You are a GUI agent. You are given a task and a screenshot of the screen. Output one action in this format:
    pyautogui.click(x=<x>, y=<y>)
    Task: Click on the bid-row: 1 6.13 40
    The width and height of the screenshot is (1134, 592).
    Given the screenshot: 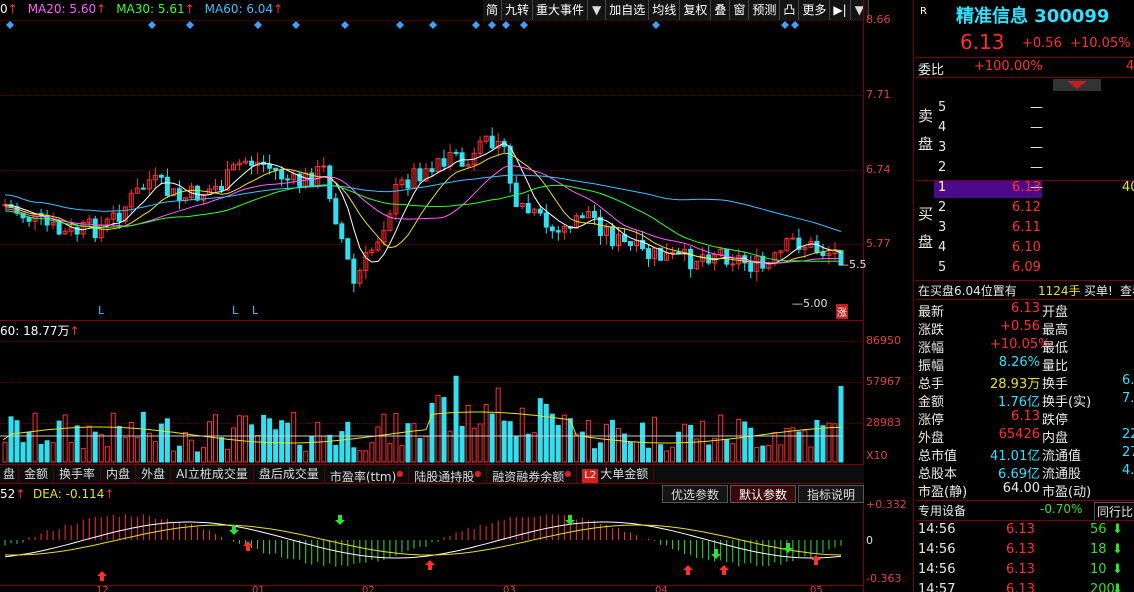 What is the action you would take?
    pyautogui.click(x=1025, y=189)
    